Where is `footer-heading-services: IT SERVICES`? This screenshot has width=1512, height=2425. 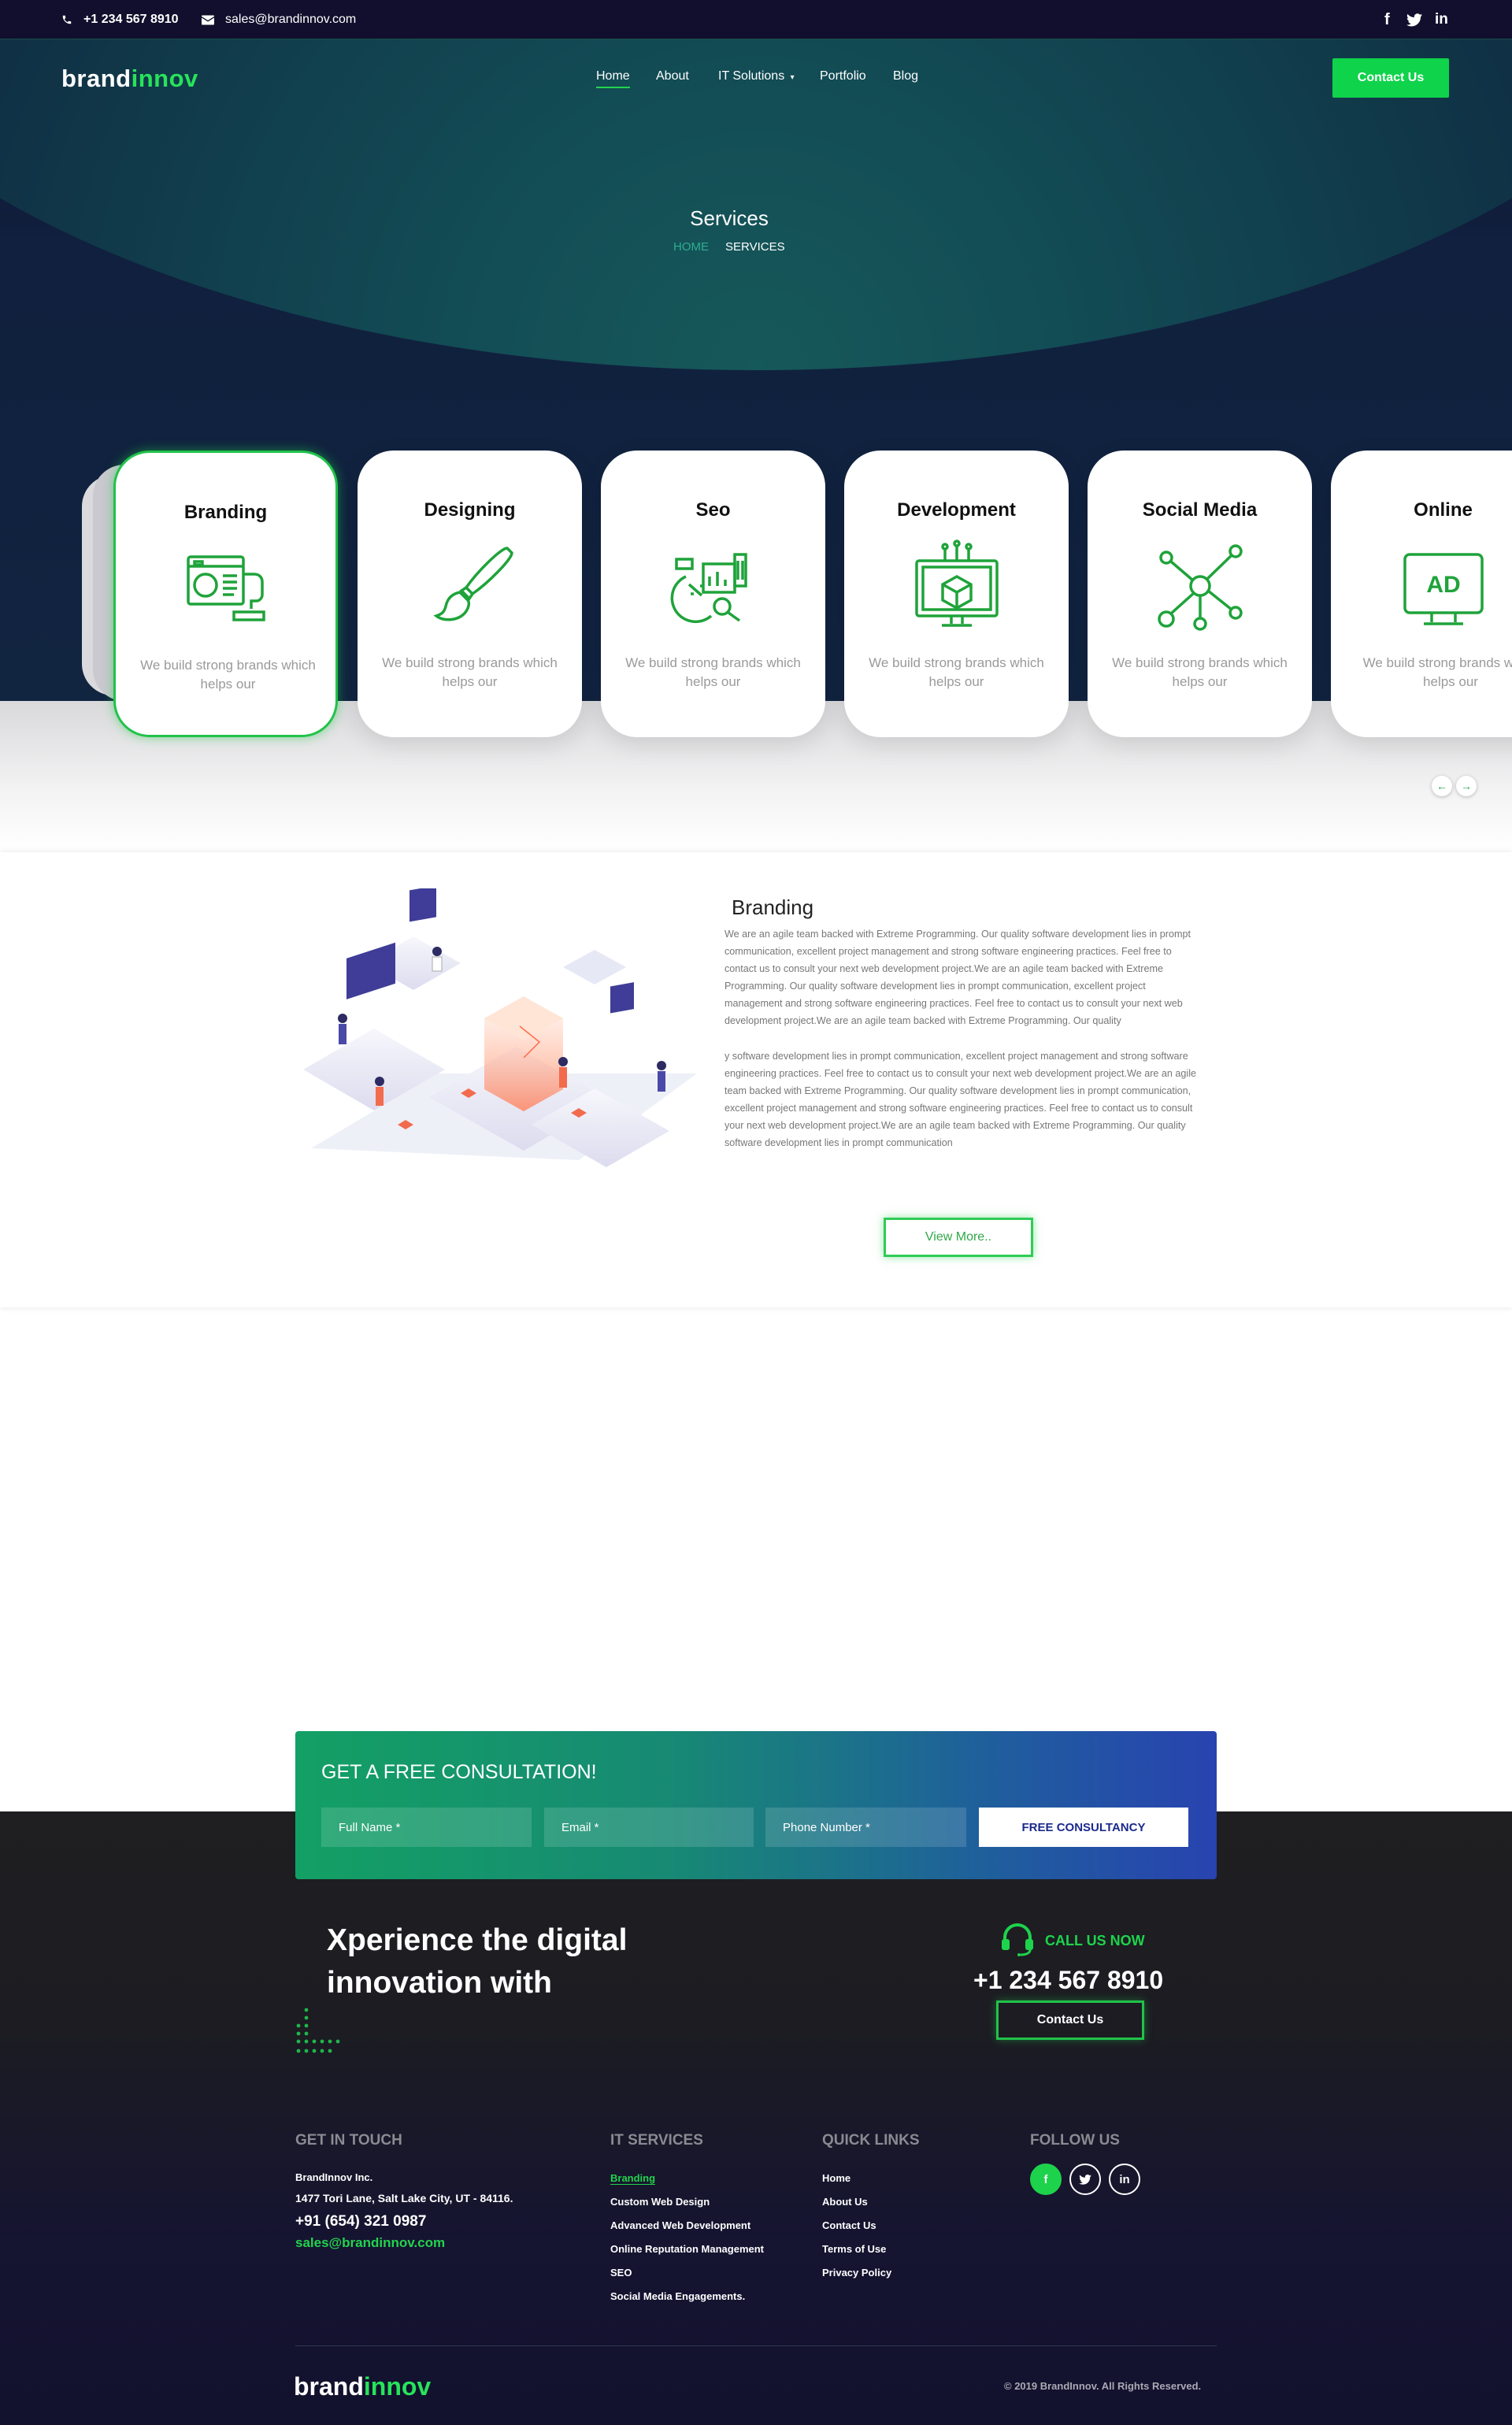
footer-heading-services: IT SERVICES is located at coordinates (656, 2140).